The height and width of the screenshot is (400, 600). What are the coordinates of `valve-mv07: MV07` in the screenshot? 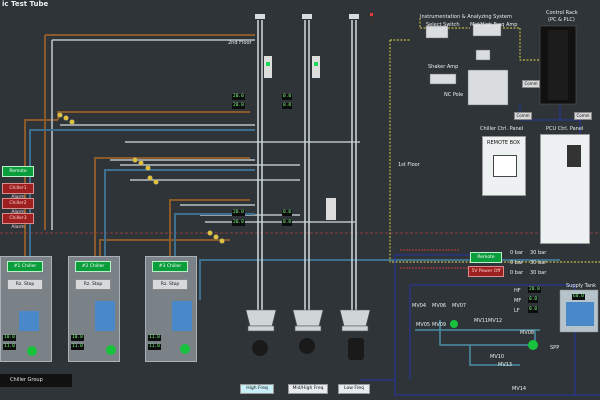 It's located at (459, 306).